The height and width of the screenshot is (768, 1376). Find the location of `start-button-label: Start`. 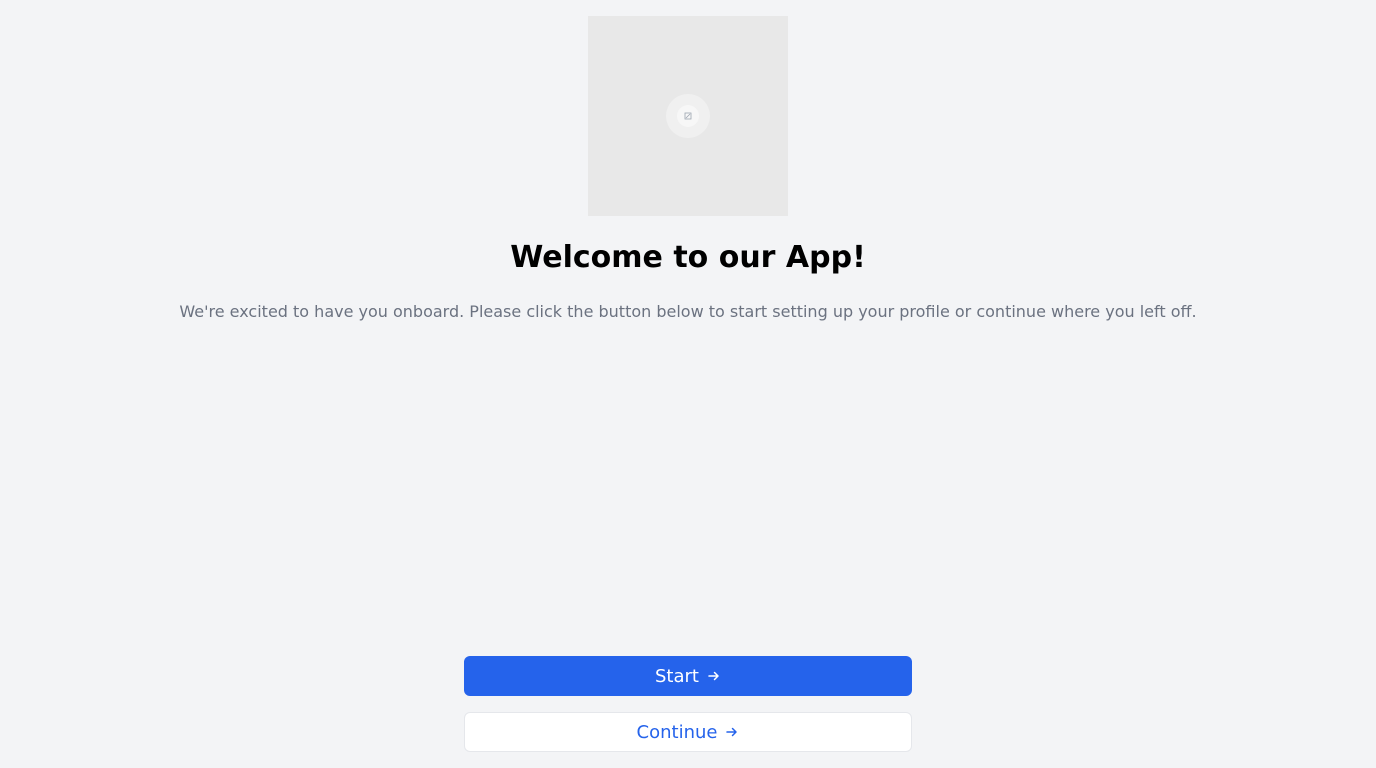

start-button-label: Start is located at coordinates (677, 676).